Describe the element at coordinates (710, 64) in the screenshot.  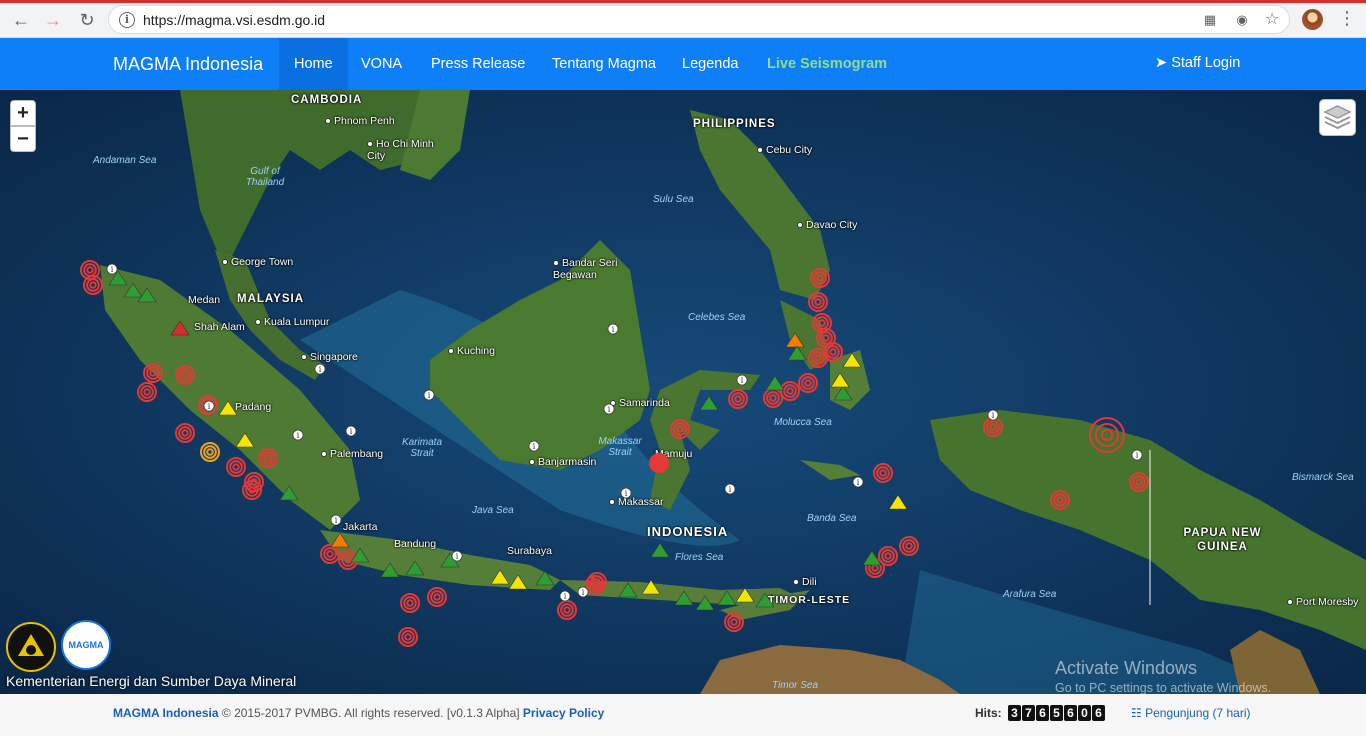
I see `nav-legenda: Legenda` at that location.